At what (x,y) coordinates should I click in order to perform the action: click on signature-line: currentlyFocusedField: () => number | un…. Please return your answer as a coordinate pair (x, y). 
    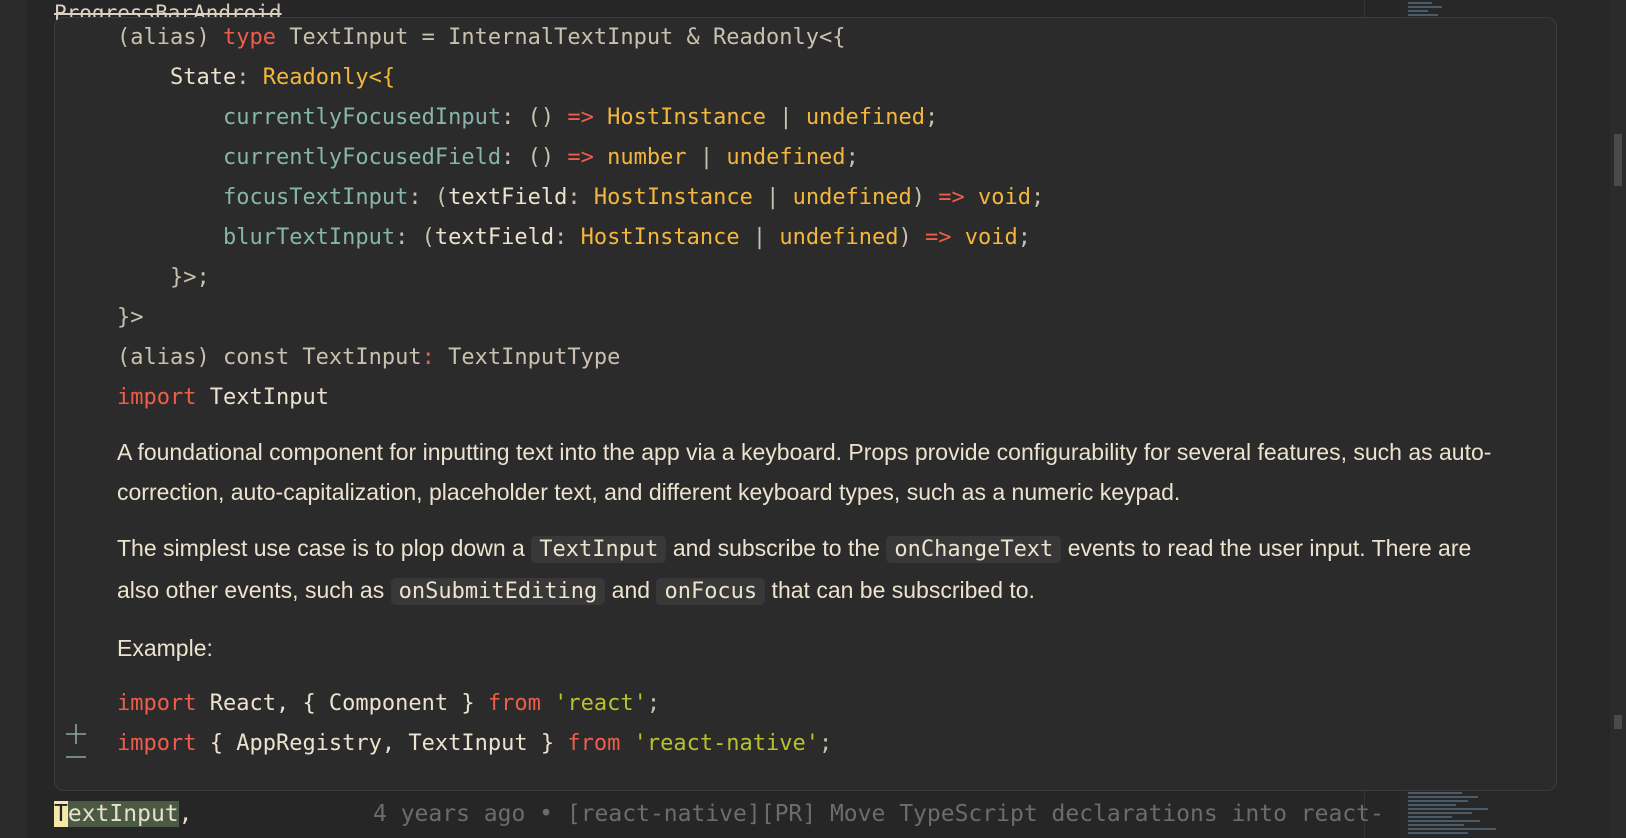
    Looking at the image, I should click on (540, 157).